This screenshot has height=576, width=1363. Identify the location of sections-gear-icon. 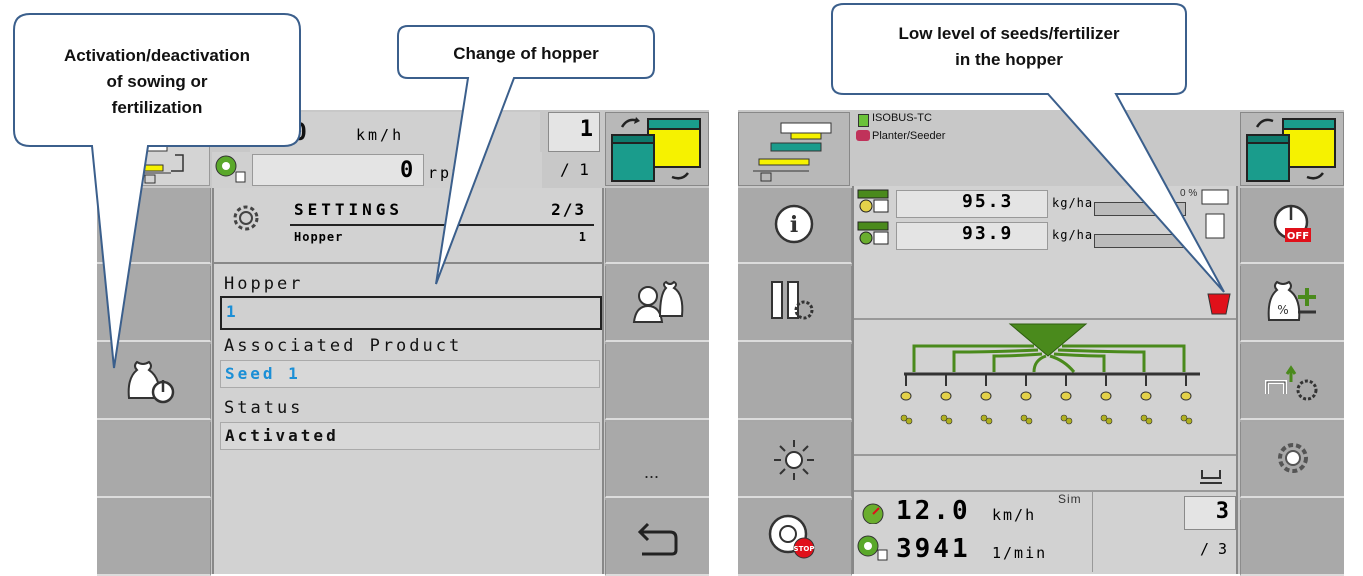
(792, 300).